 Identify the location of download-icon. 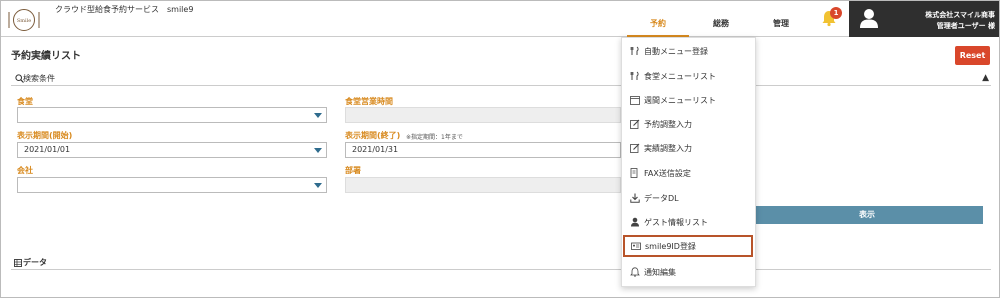
(635, 198).